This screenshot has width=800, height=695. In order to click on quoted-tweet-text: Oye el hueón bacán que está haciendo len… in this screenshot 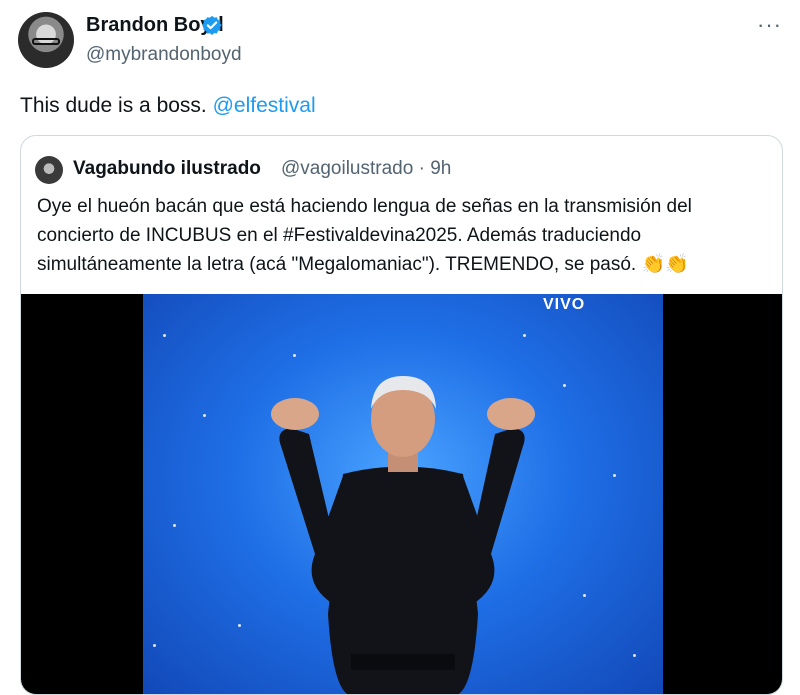, I will do `click(364, 235)`.